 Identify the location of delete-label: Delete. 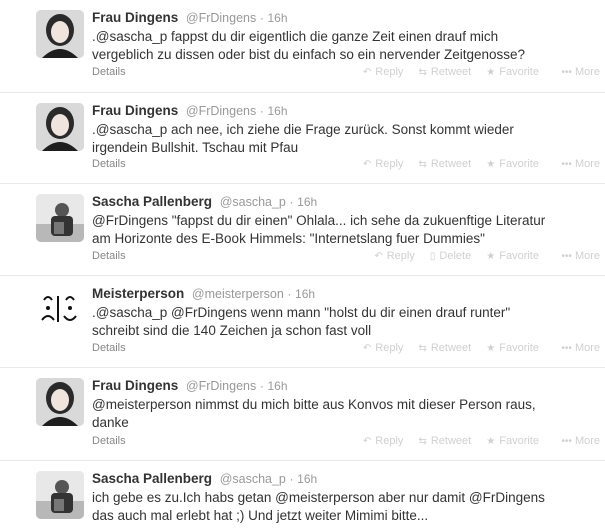
(455, 256).